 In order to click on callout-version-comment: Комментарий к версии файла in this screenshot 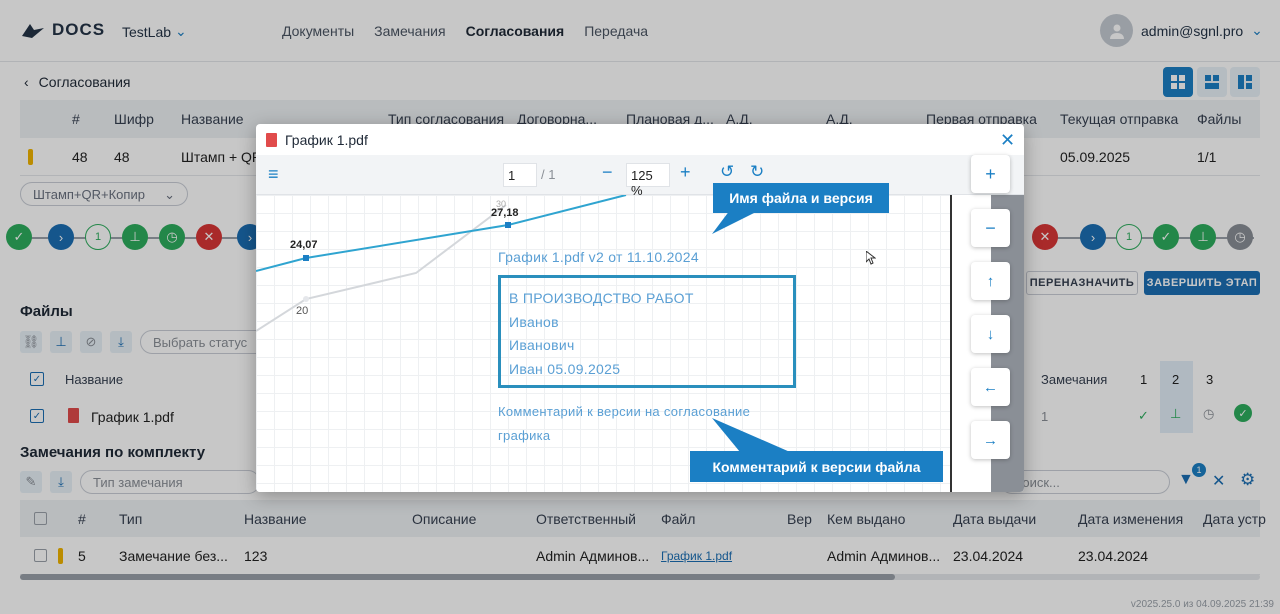, I will do `click(816, 466)`.